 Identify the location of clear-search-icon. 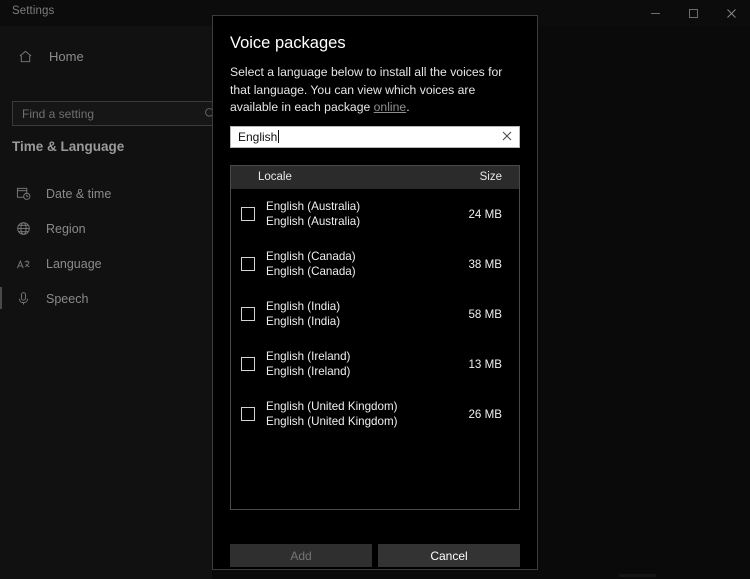
(507, 137).